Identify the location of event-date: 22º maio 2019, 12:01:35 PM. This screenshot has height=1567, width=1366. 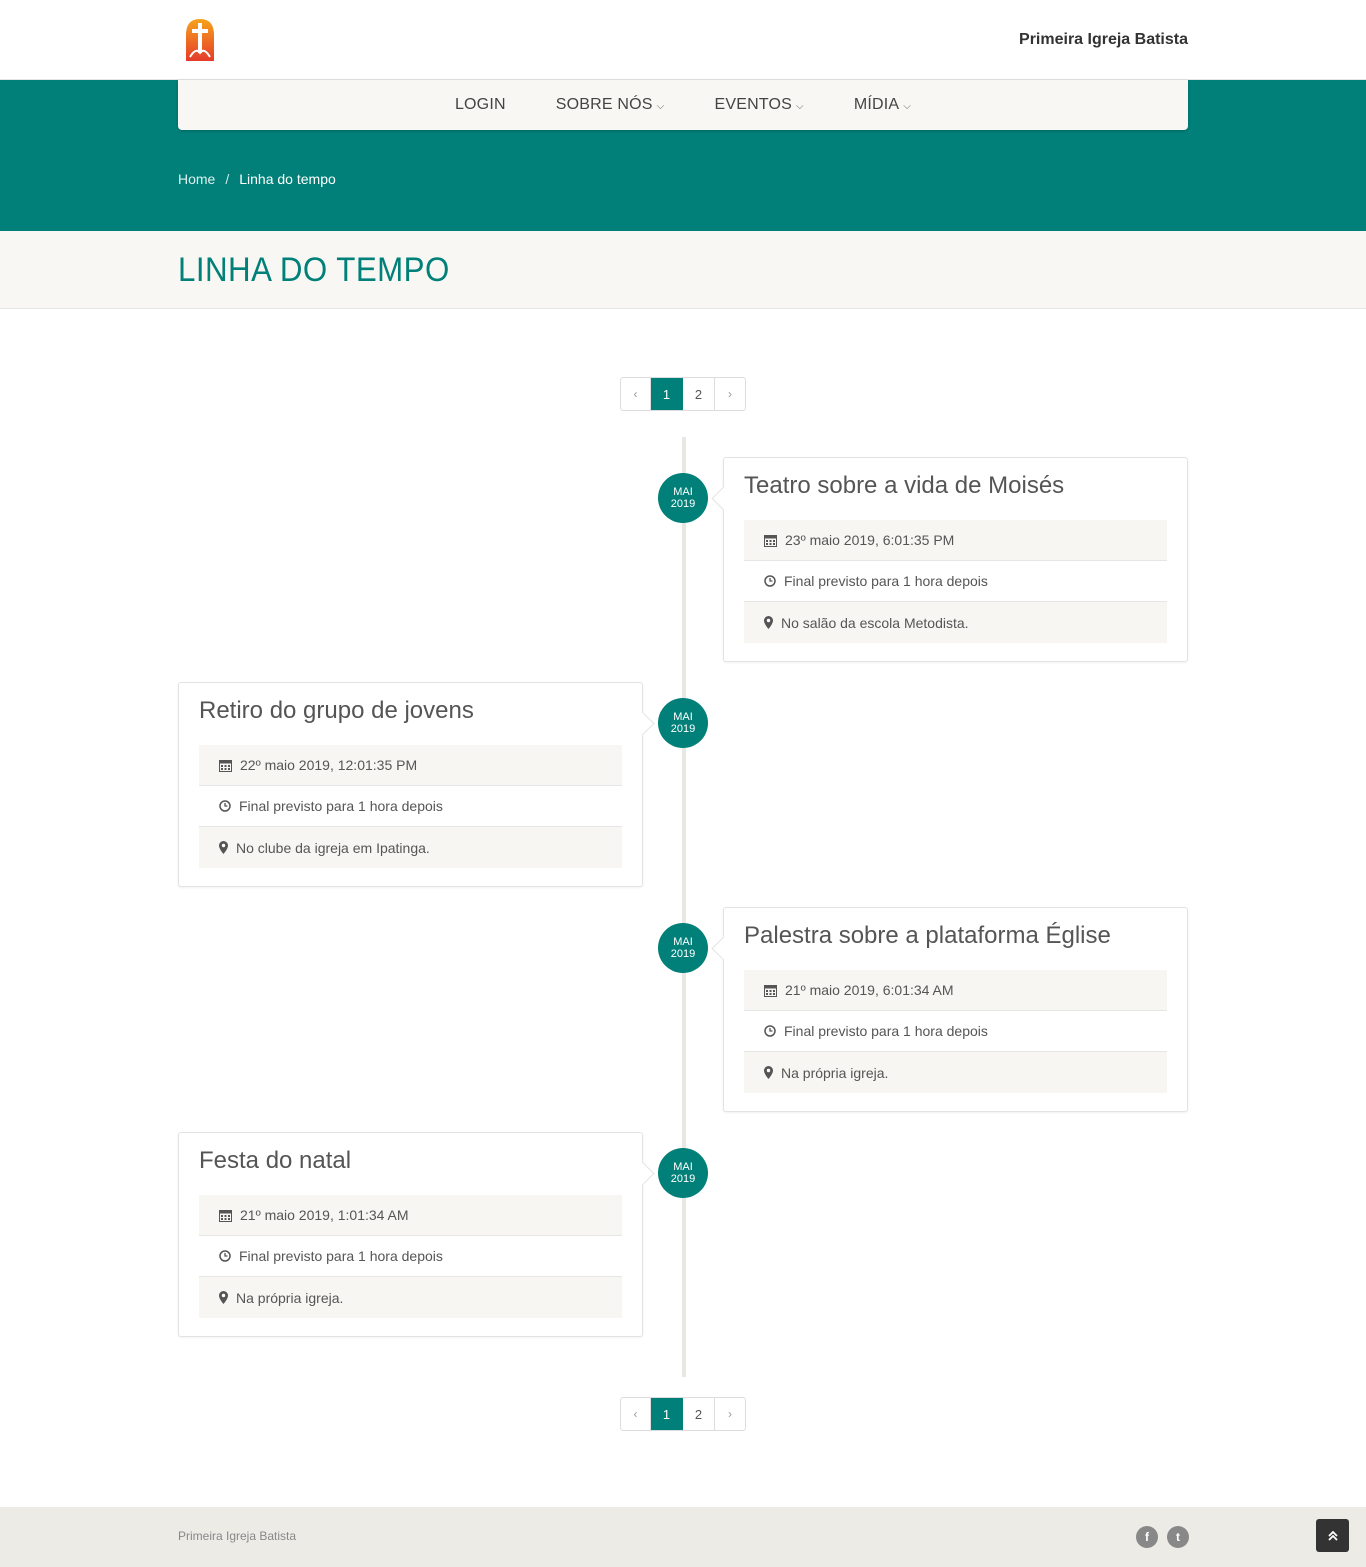
(410, 765).